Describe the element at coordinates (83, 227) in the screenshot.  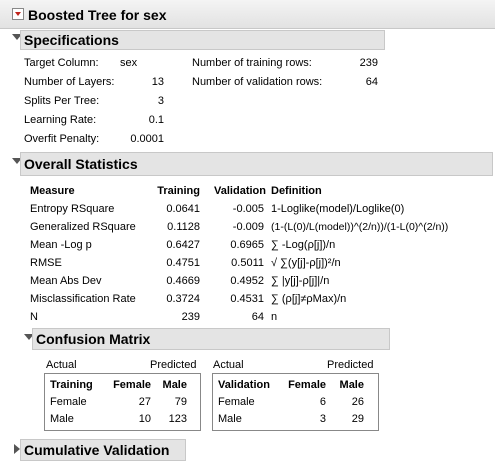
I see `measure-cell: Generalized RSquare` at that location.